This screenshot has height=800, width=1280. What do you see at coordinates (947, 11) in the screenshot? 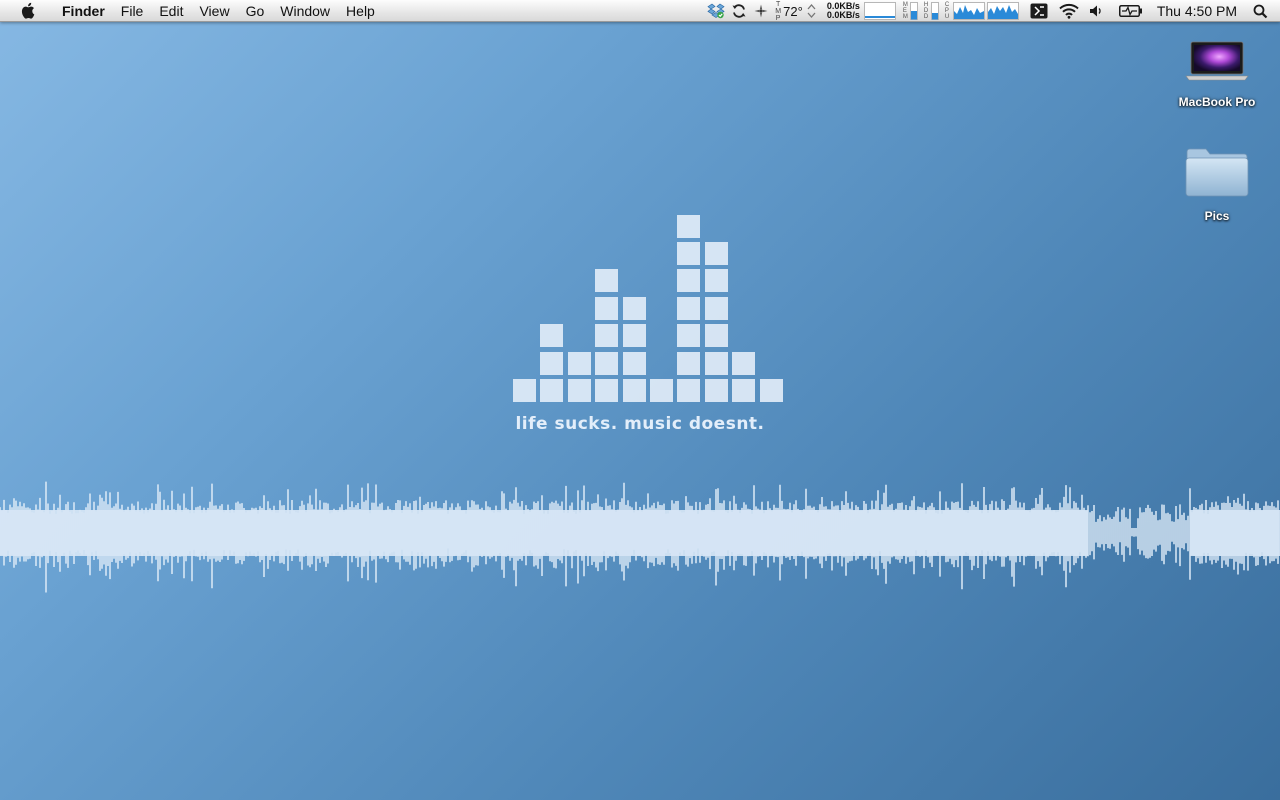
I see `cpu-label: CPU` at bounding box center [947, 11].